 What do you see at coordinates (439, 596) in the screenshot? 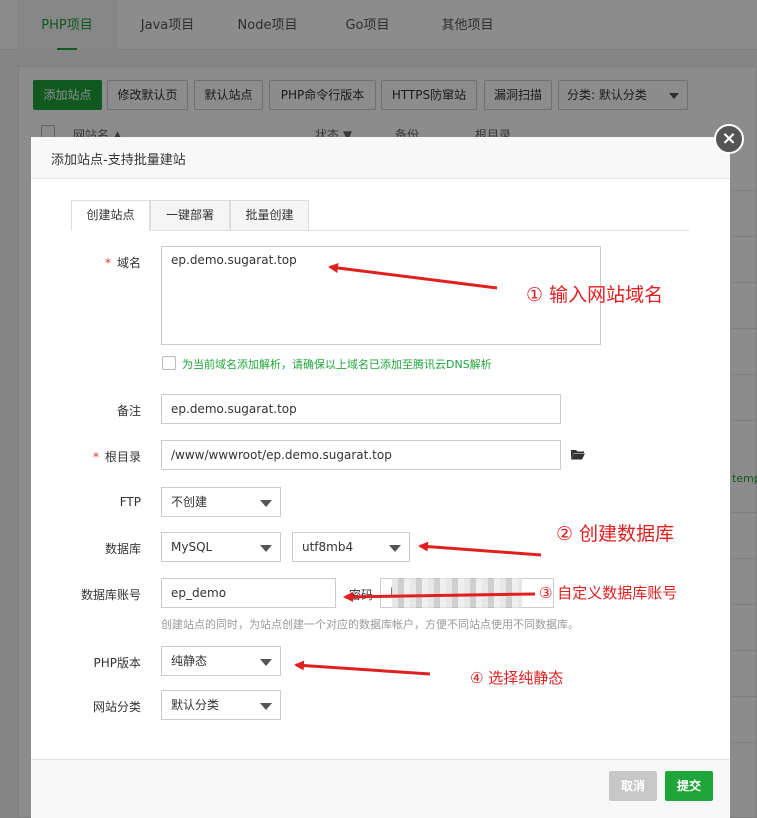
I see `arrow-to-db-account` at bounding box center [439, 596].